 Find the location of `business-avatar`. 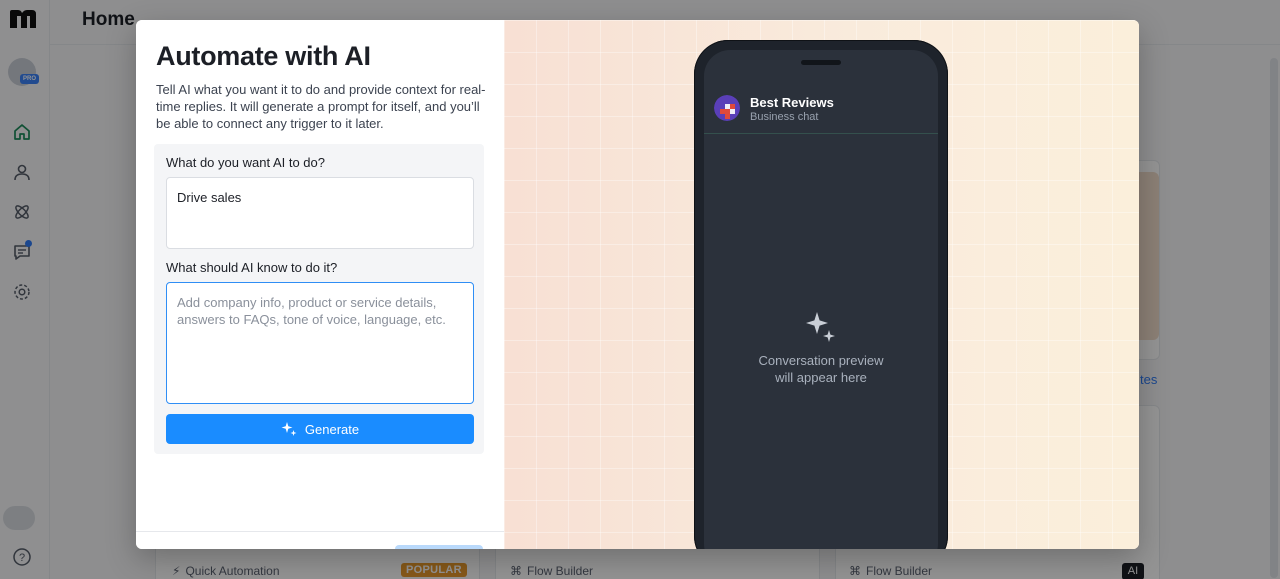

business-avatar is located at coordinates (727, 108).